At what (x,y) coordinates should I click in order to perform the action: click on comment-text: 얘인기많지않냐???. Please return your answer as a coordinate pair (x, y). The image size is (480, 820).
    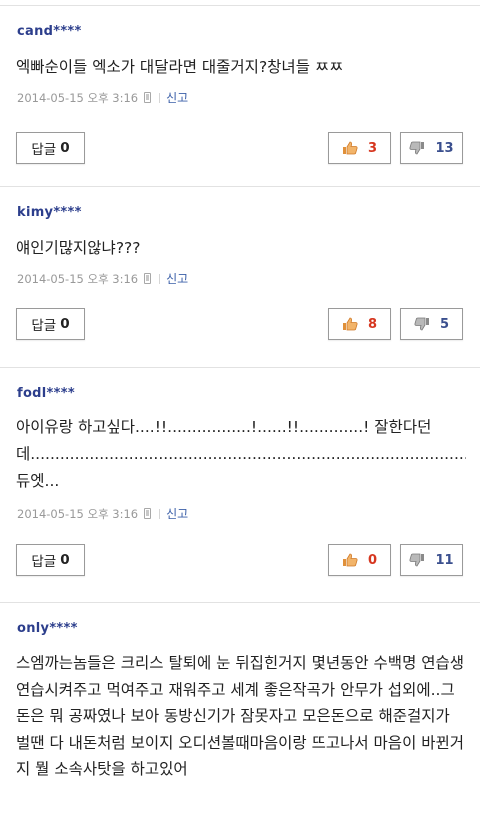
    Looking at the image, I should click on (78, 248).